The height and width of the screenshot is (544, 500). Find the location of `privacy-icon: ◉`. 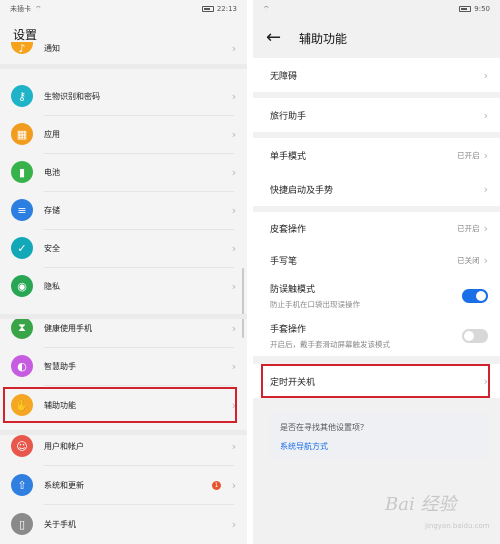

privacy-icon: ◉ is located at coordinates (22, 286).